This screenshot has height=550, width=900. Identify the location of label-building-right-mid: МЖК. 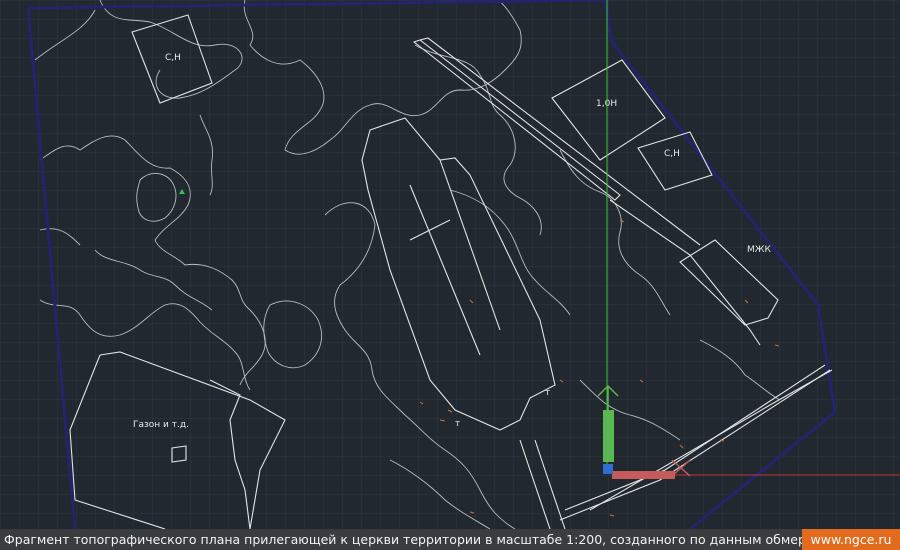
(759, 250).